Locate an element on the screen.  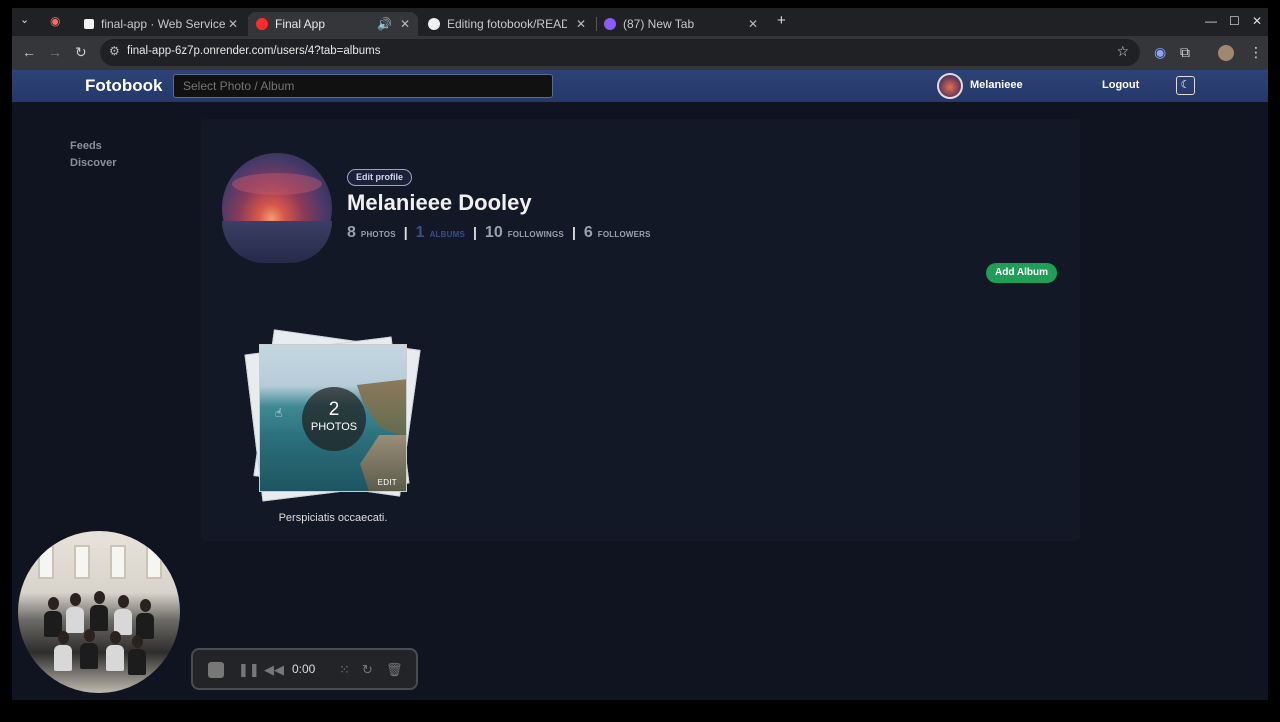
stat-followers: 6 FOLLOWERS is located at coordinates (617, 233).